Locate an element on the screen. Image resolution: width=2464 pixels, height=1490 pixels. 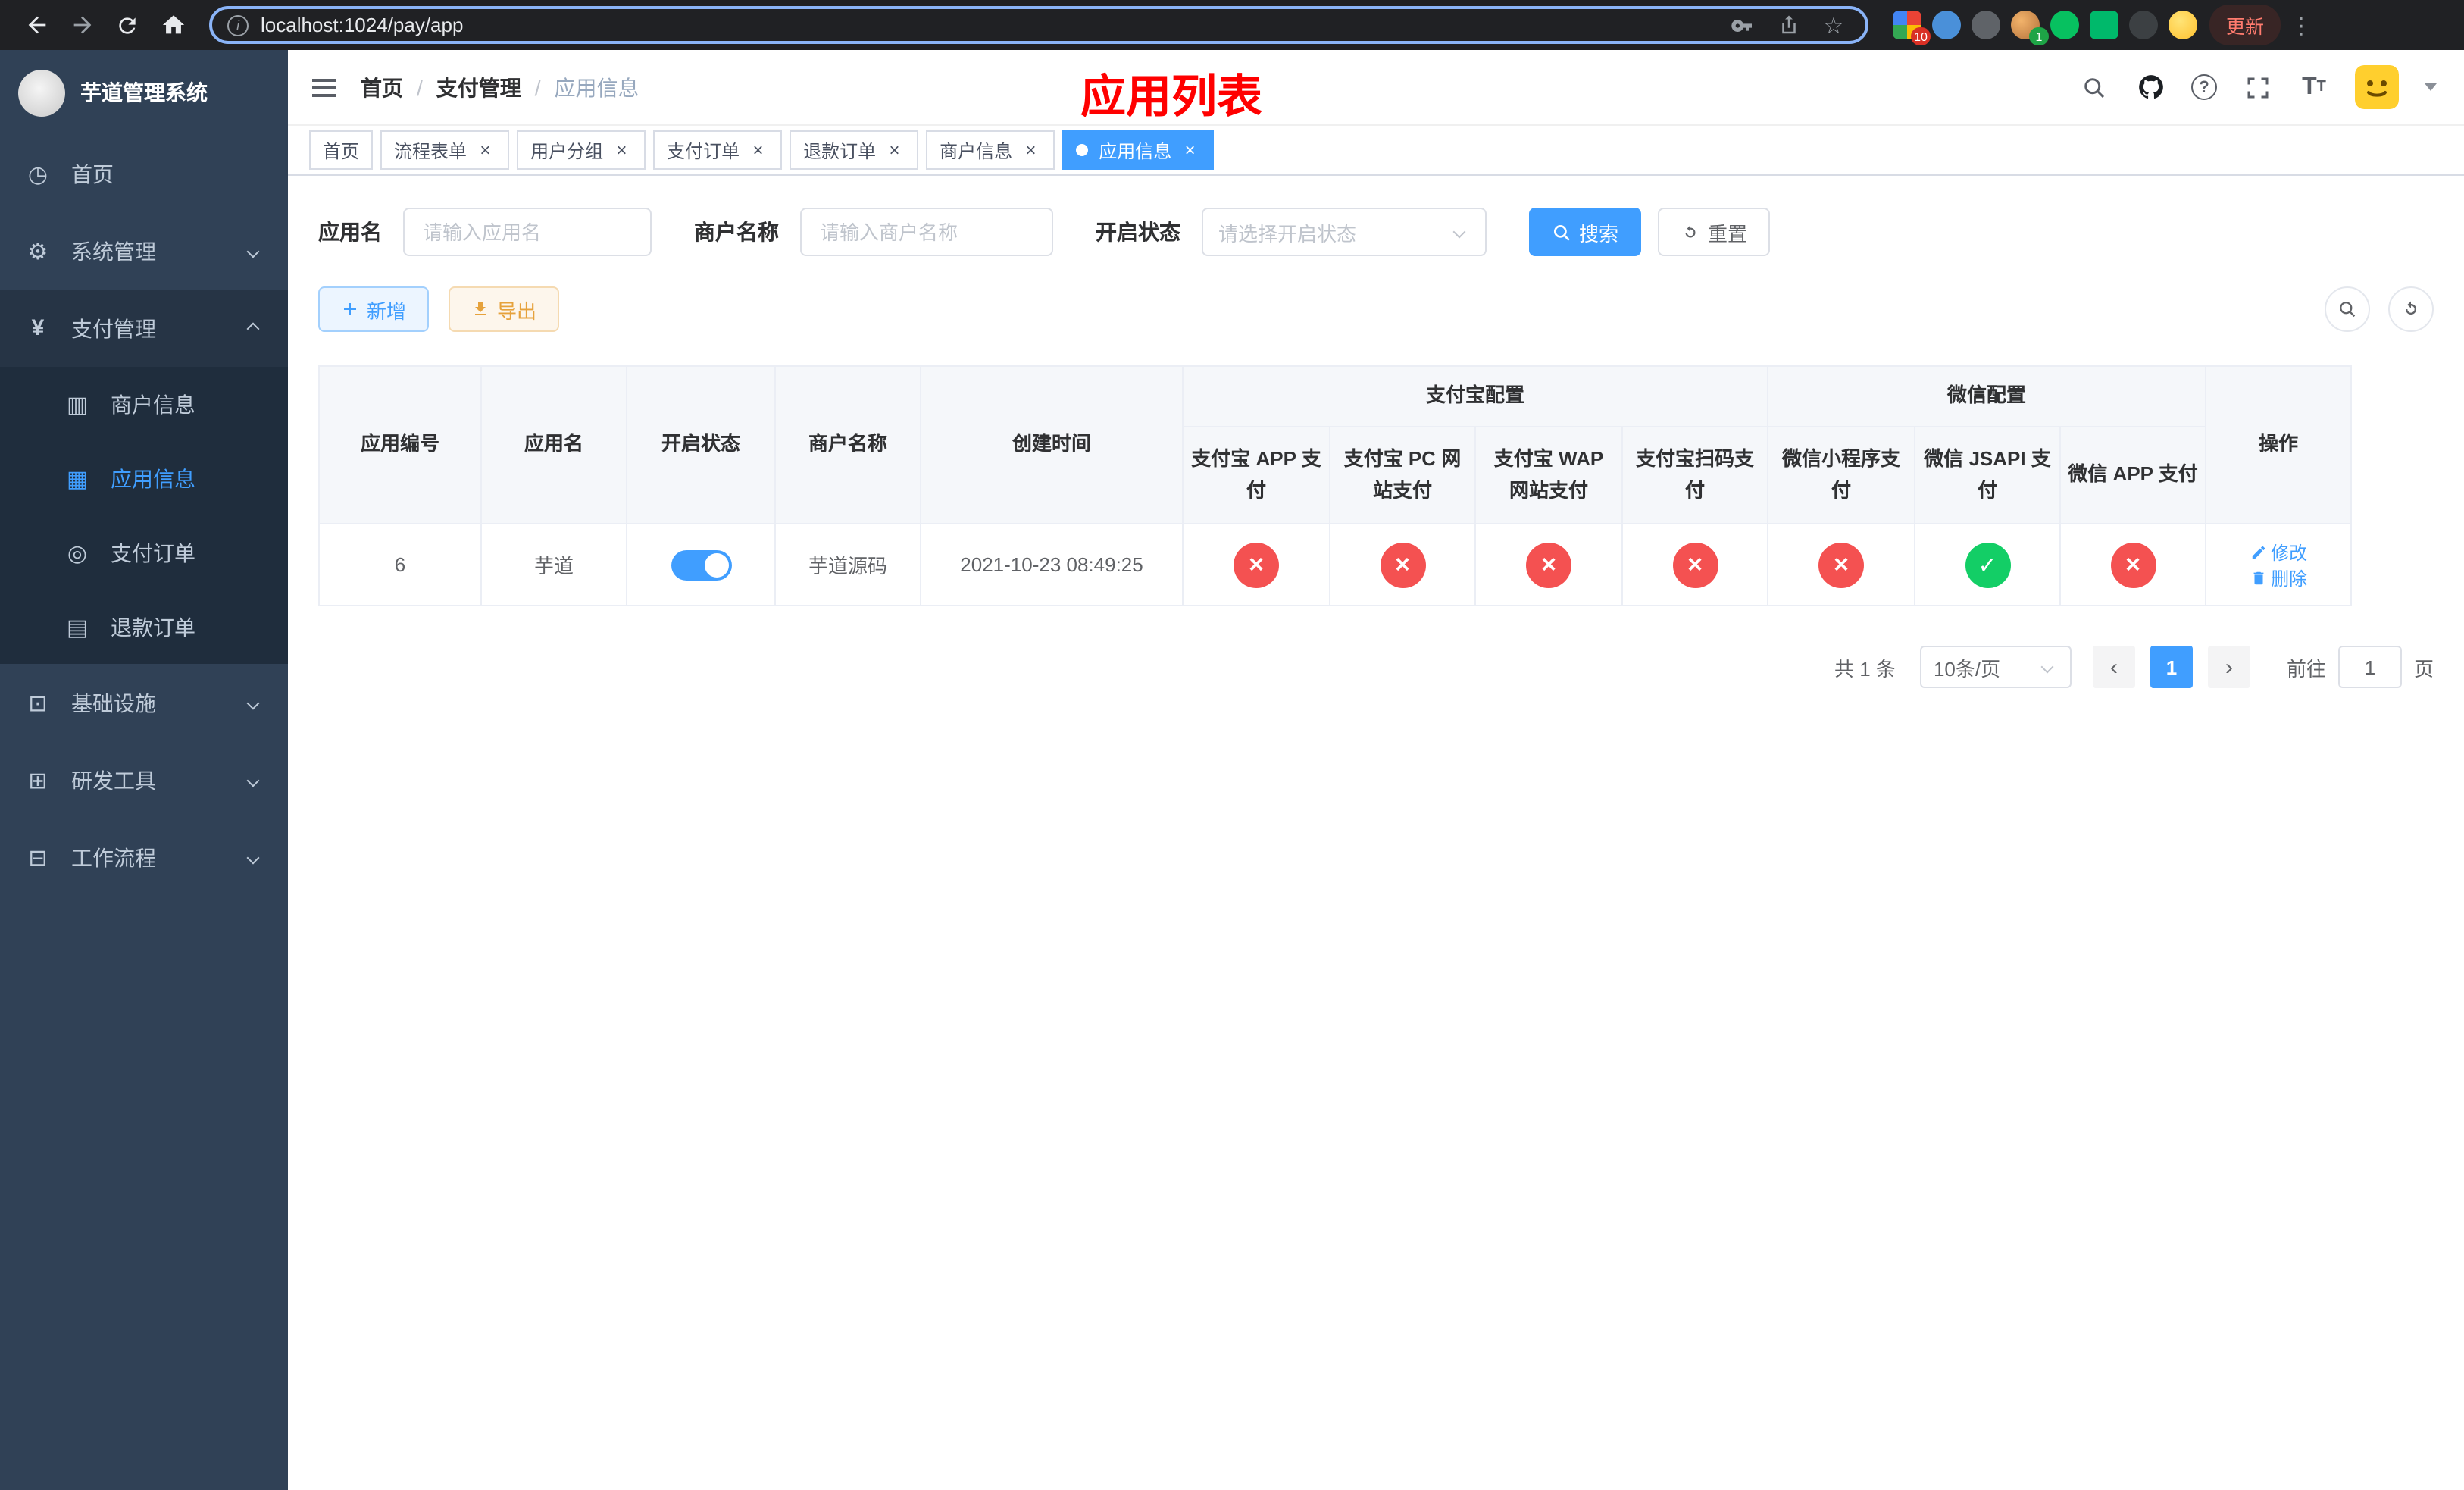
goto-label: 前往 is located at coordinates (2306, 669).